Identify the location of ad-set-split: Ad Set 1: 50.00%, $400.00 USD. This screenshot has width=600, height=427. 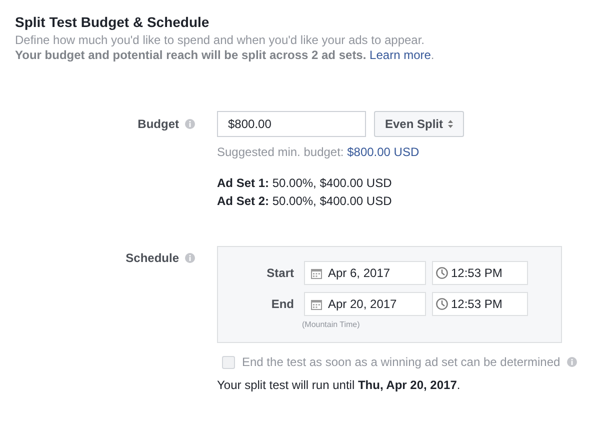
(305, 183).